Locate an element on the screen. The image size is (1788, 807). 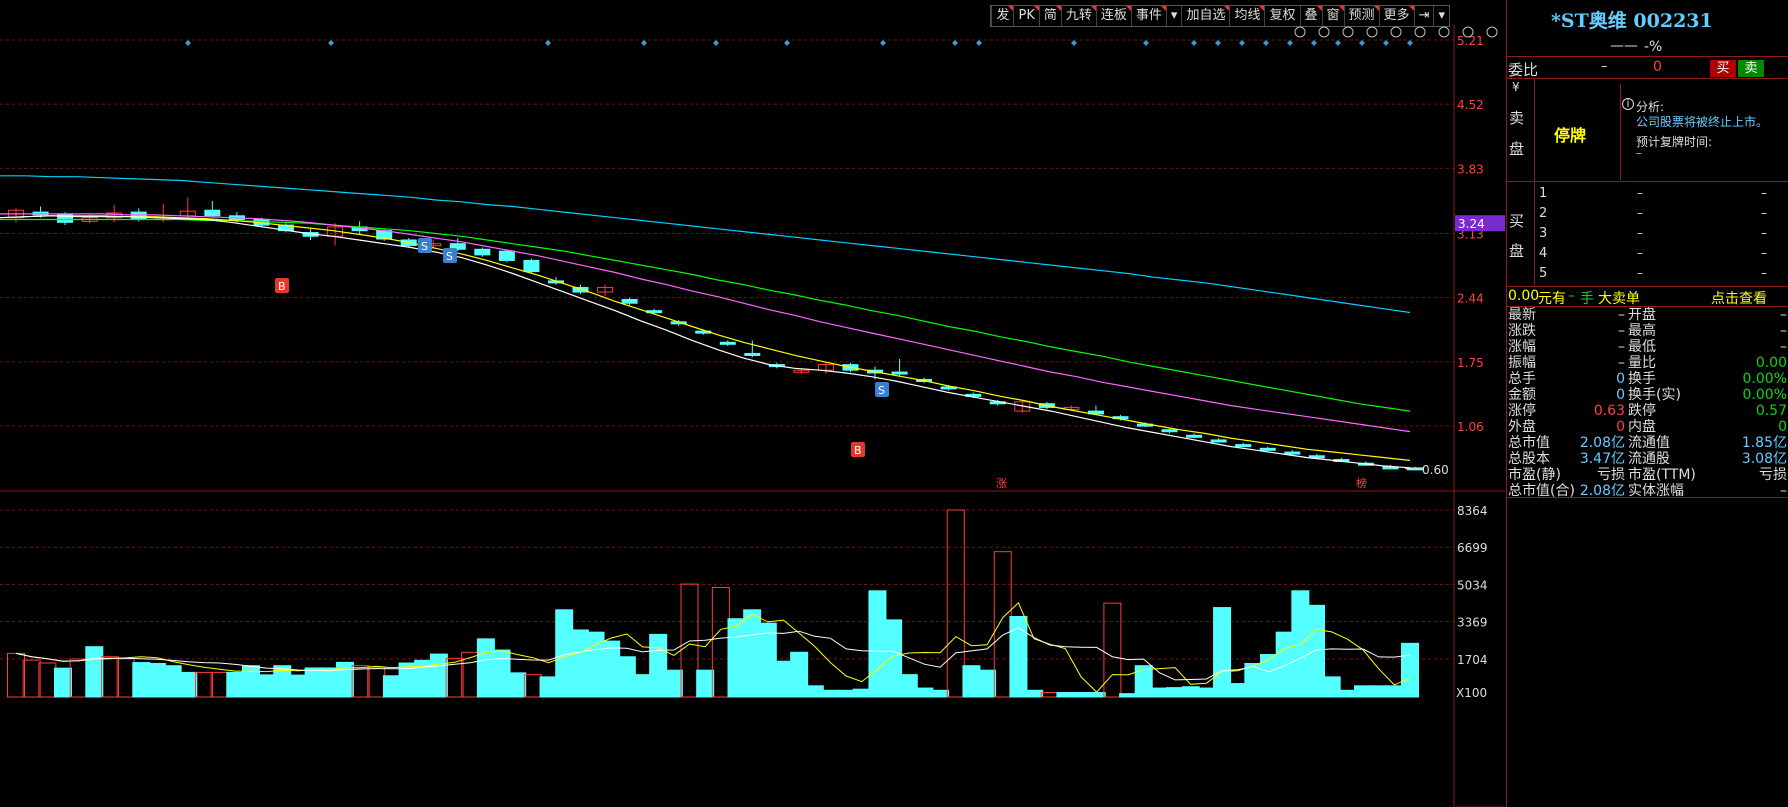
buy-level-5-value-0: – is located at coordinates (1640, 273).